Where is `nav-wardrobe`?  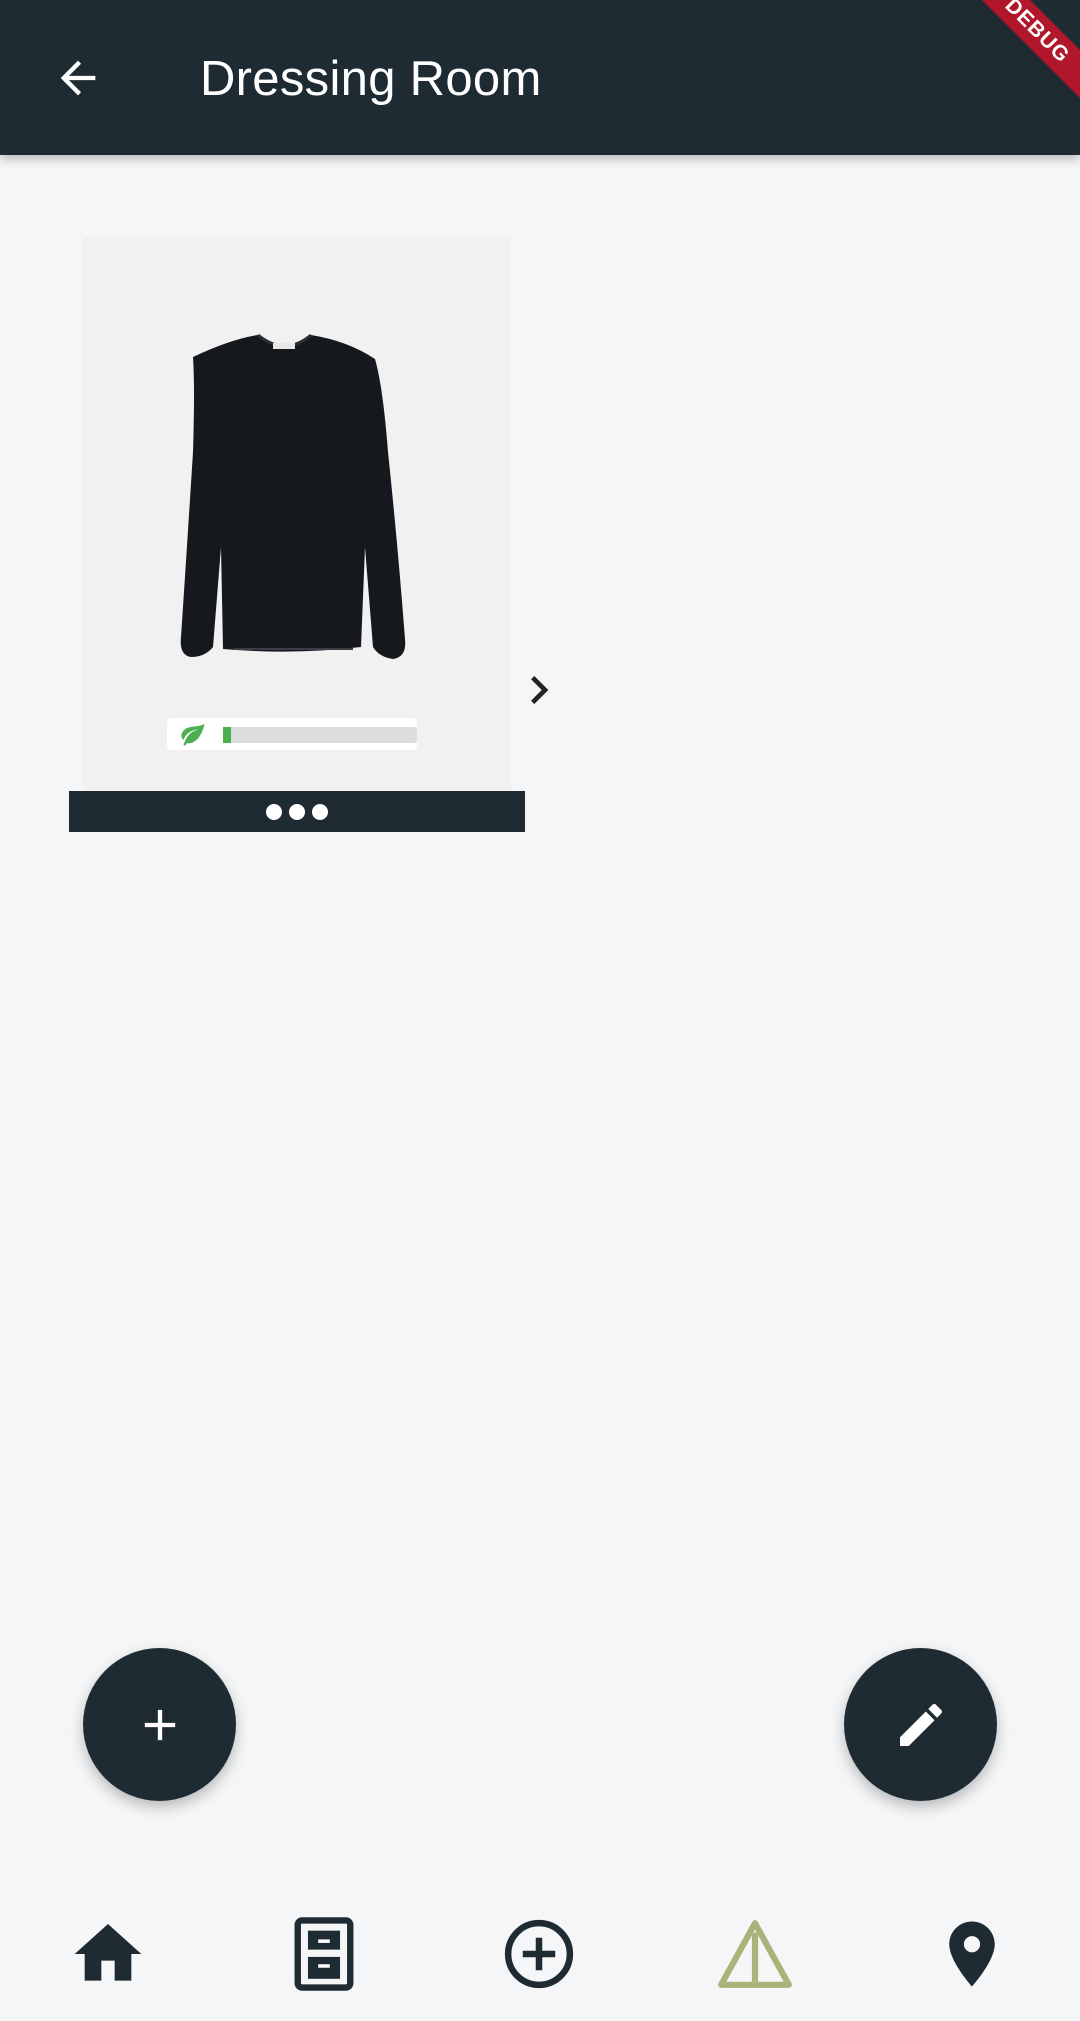 nav-wardrobe is located at coordinates (324, 1954).